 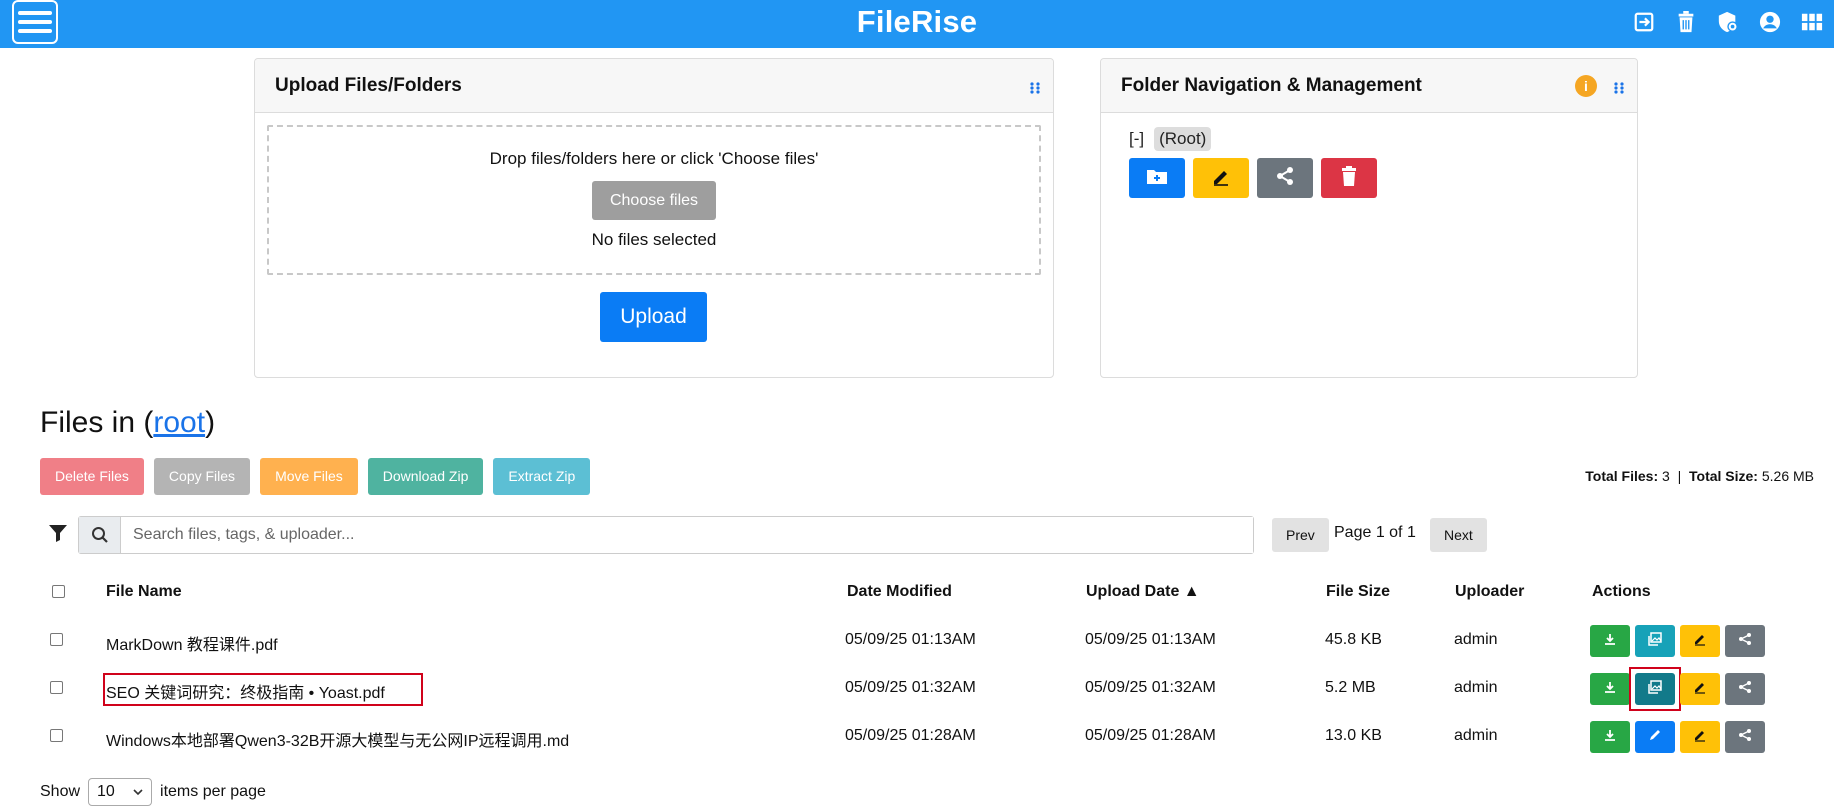 I want to click on choose-files-button: Choose files, so click(x=654, y=200).